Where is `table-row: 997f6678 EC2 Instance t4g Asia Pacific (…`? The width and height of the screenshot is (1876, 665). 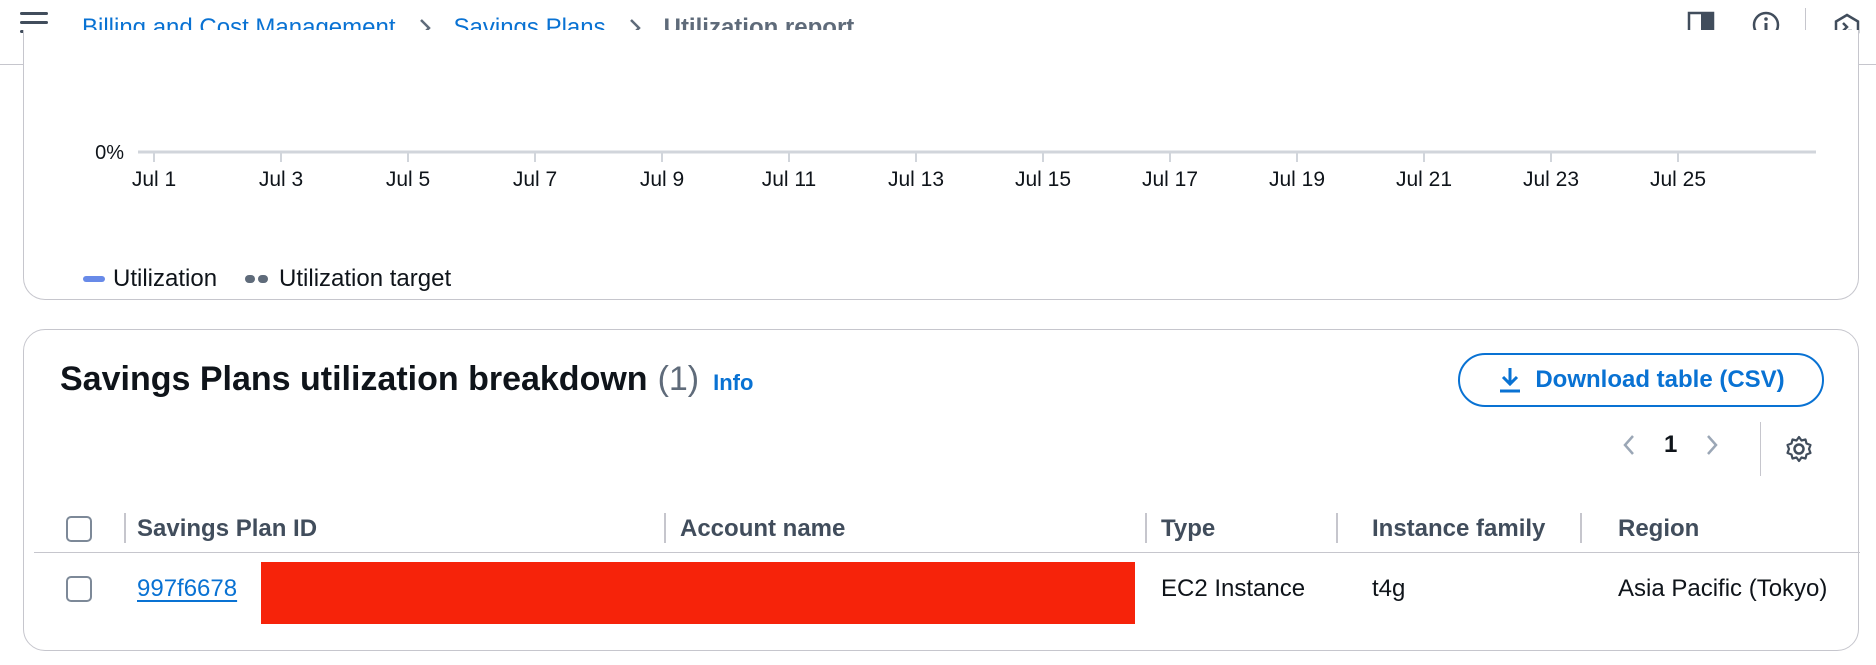
table-row: 997f6678 EC2 Instance t4g Asia Pacific (… is located at coordinates (947, 589).